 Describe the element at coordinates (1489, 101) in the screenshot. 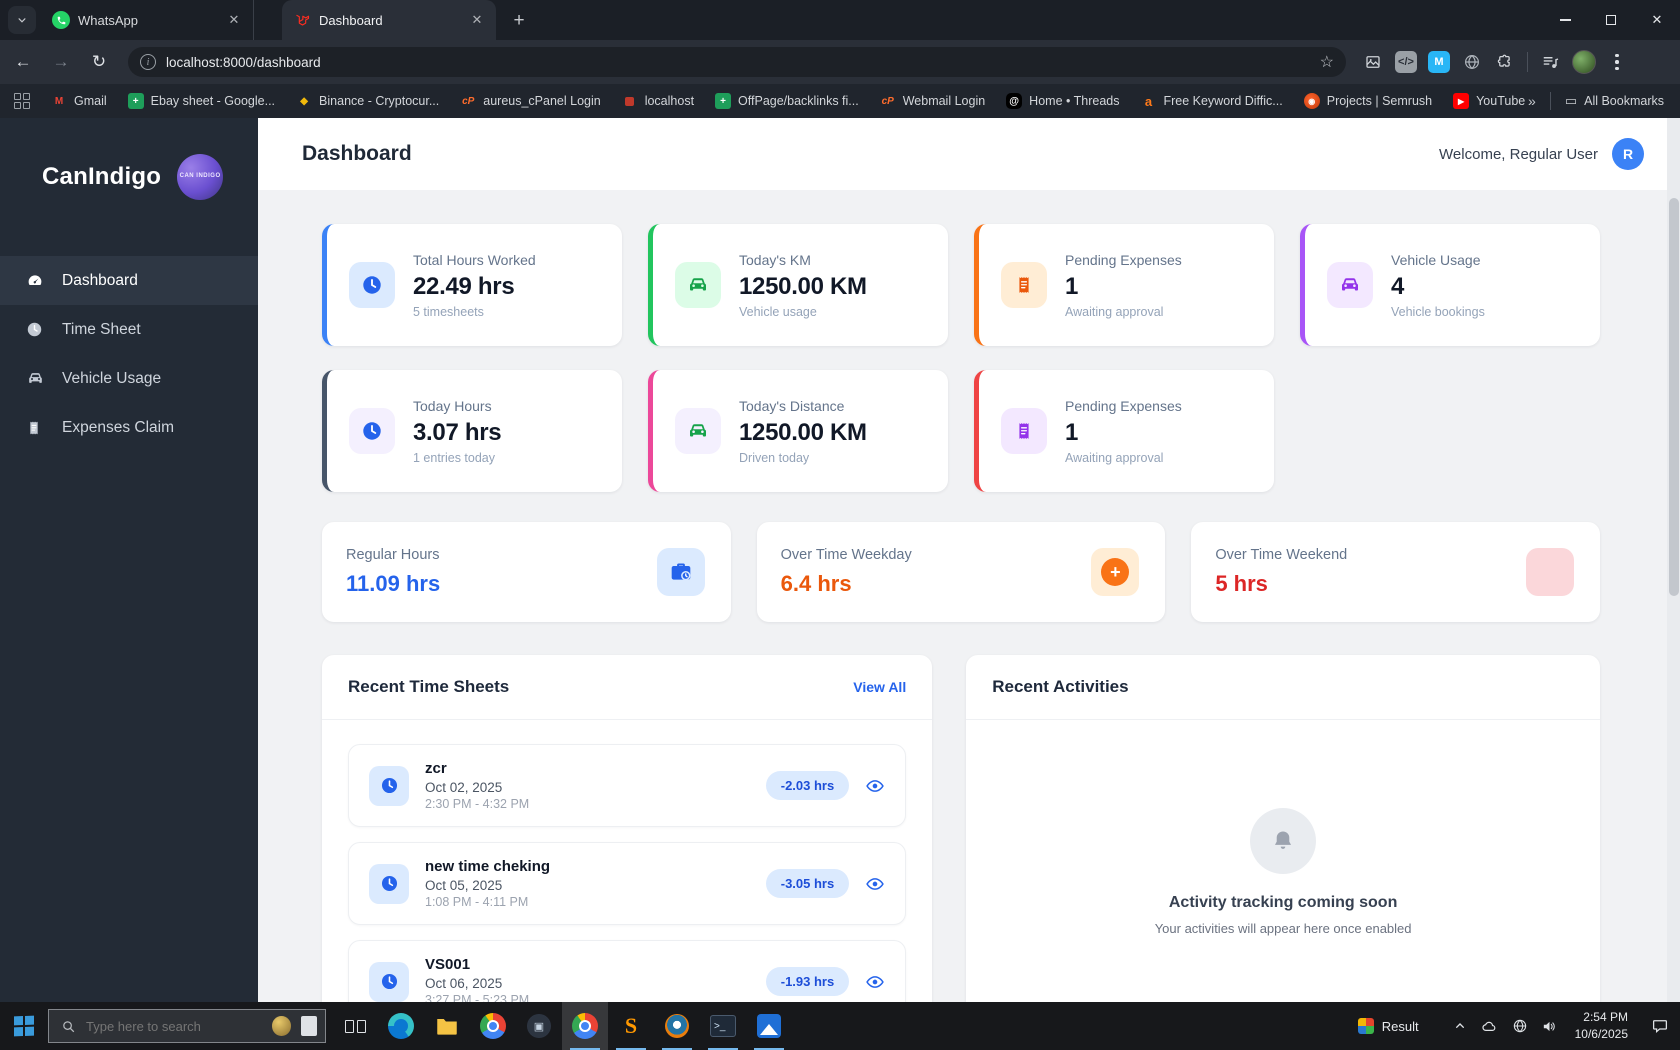

I see `bookmark-youtube: ▶ YouTube` at that location.